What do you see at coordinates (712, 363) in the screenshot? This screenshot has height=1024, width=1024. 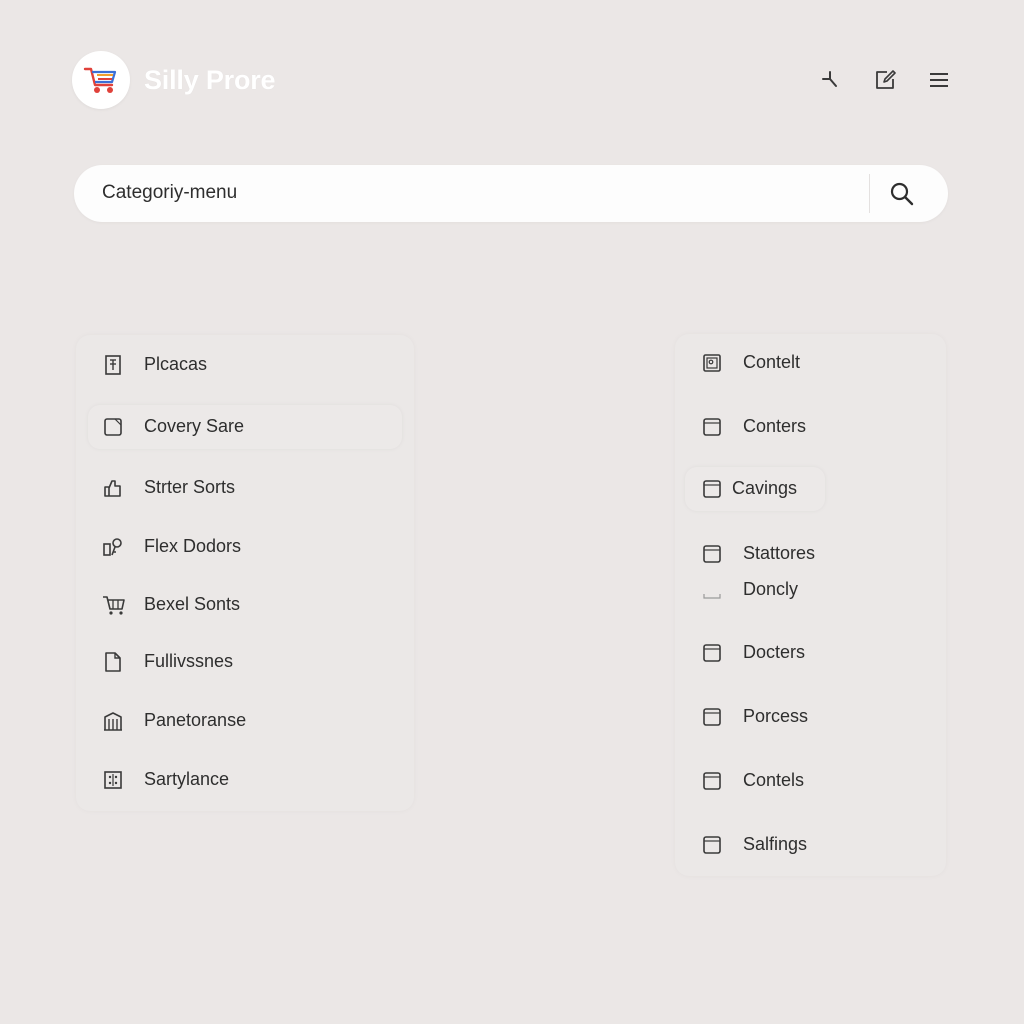 I see `image-box-icon` at bounding box center [712, 363].